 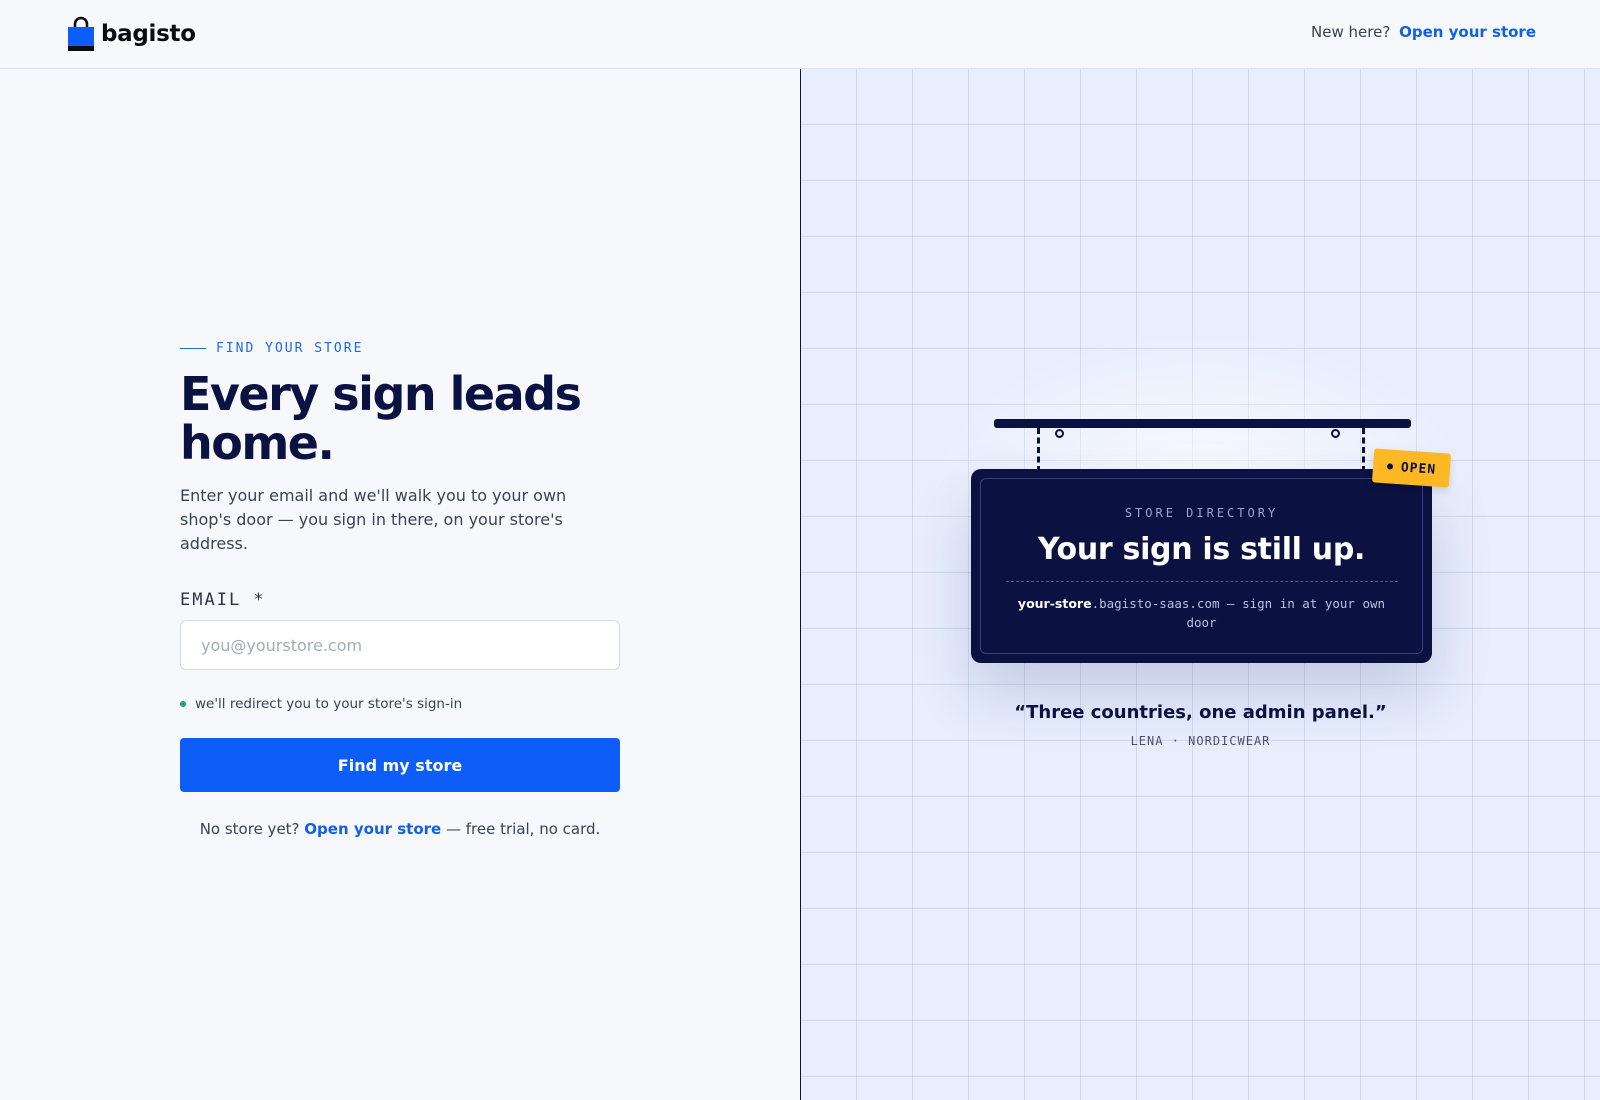 I want to click on sign-chain-right, so click(x=1363, y=450).